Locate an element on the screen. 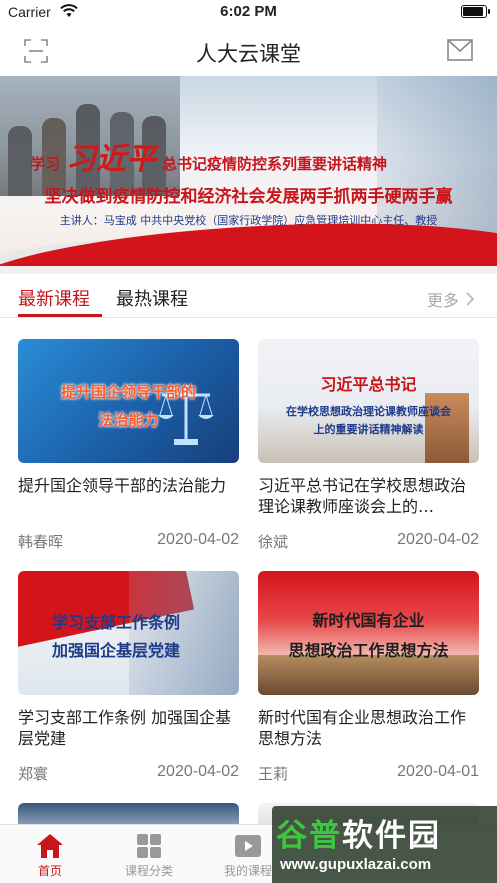  more-label: 更多 is located at coordinates (442, 300).